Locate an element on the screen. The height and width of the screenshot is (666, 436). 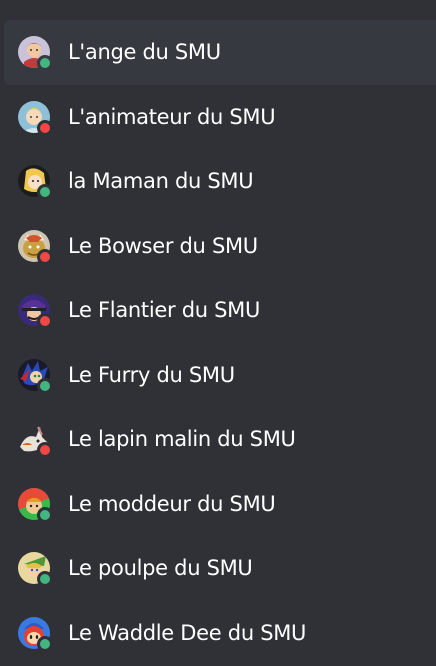
member-item: L'animateur du SMU is located at coordinates (220, 117).